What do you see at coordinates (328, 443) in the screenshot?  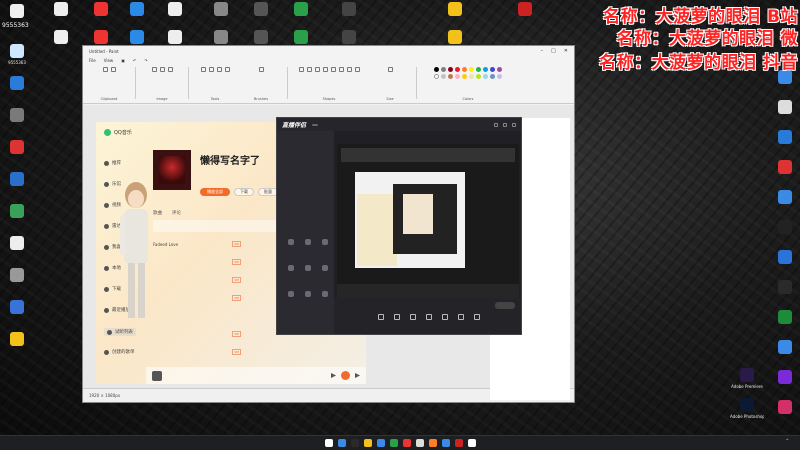 I see `start-icon` at bounding box center [328, 443].